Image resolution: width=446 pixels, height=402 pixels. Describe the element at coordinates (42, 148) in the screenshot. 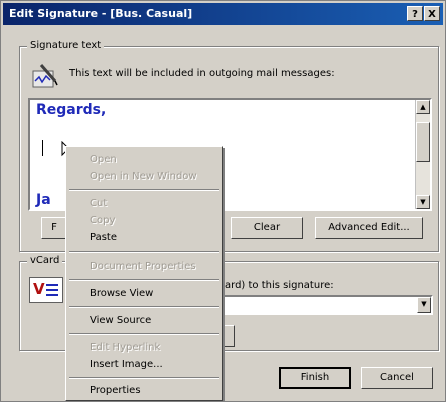

I see `text-cursor` at that location.